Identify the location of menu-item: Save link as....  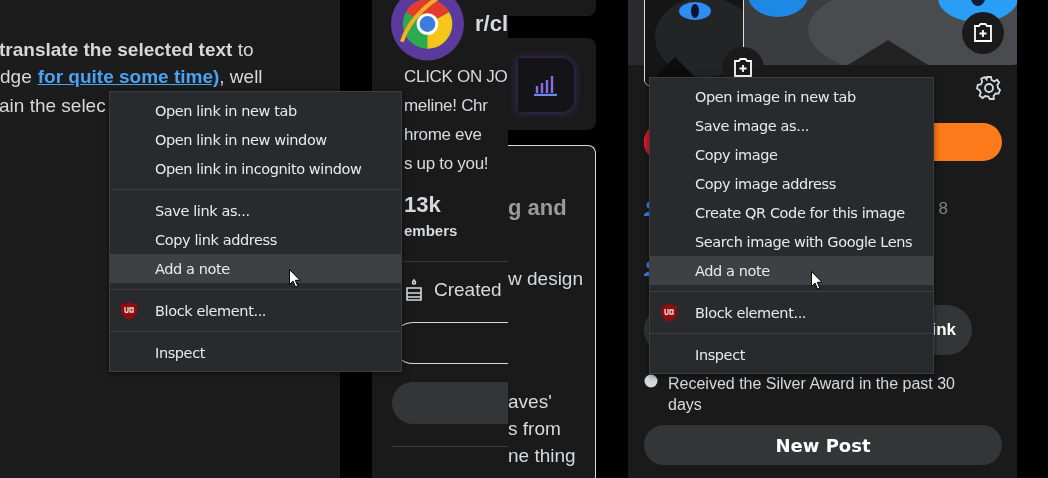
(255, 210).